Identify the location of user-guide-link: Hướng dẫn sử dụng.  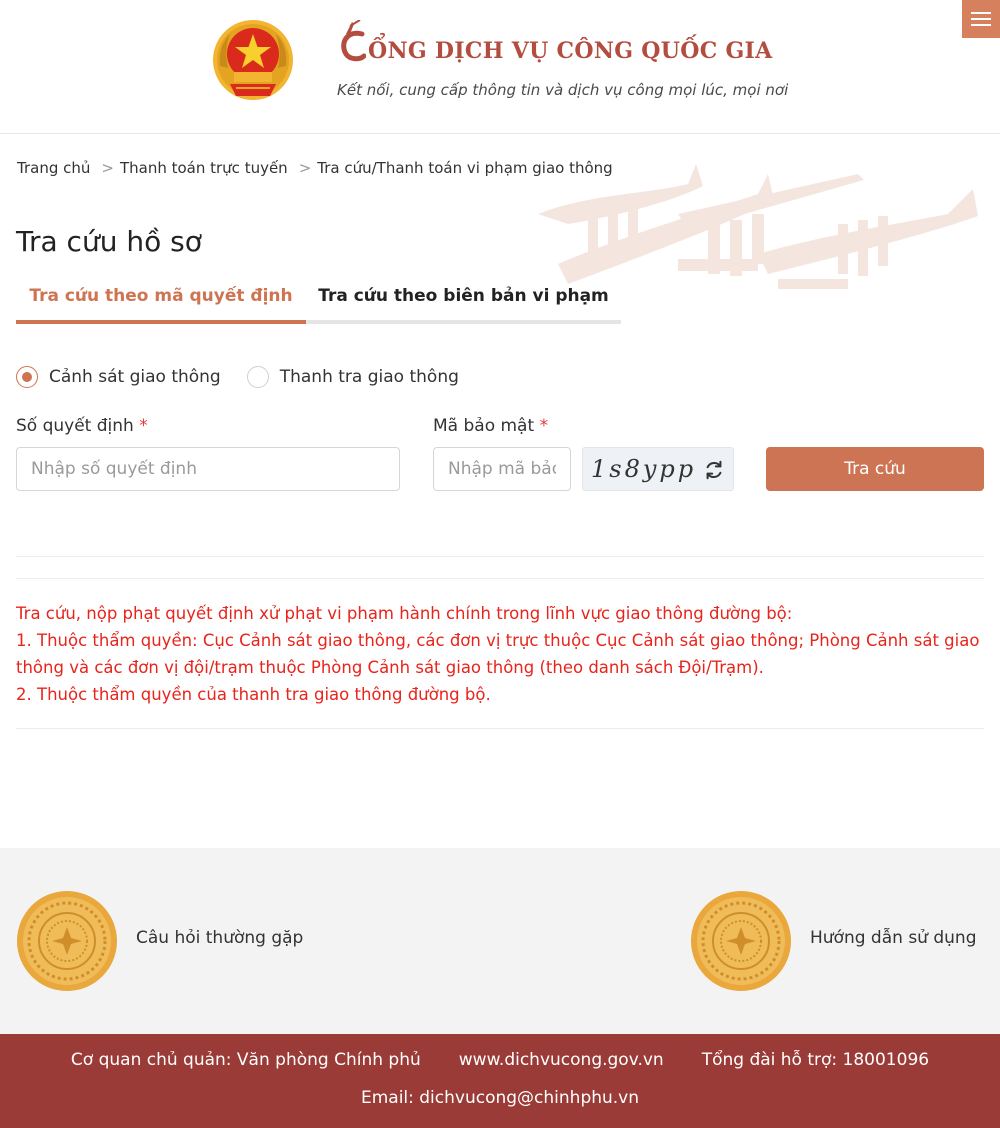
(893, 938).